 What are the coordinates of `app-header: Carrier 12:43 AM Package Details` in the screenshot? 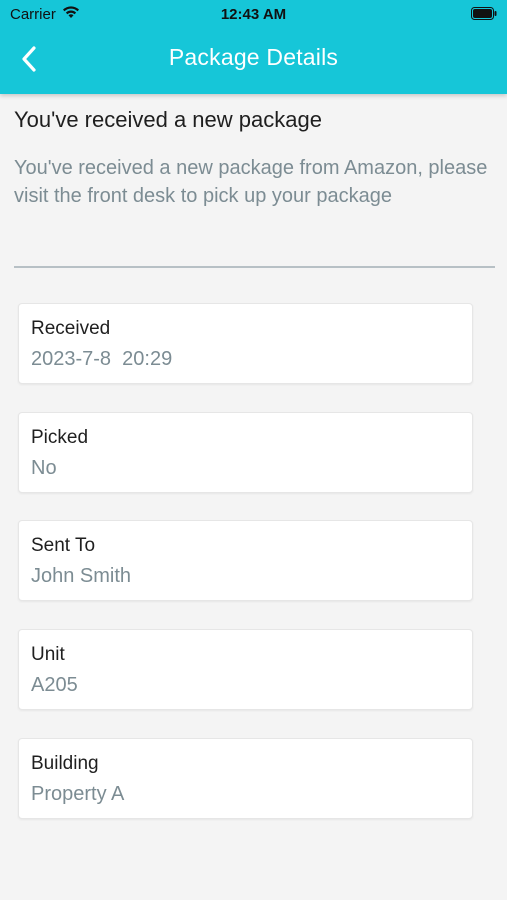 It's located at (253, 47).